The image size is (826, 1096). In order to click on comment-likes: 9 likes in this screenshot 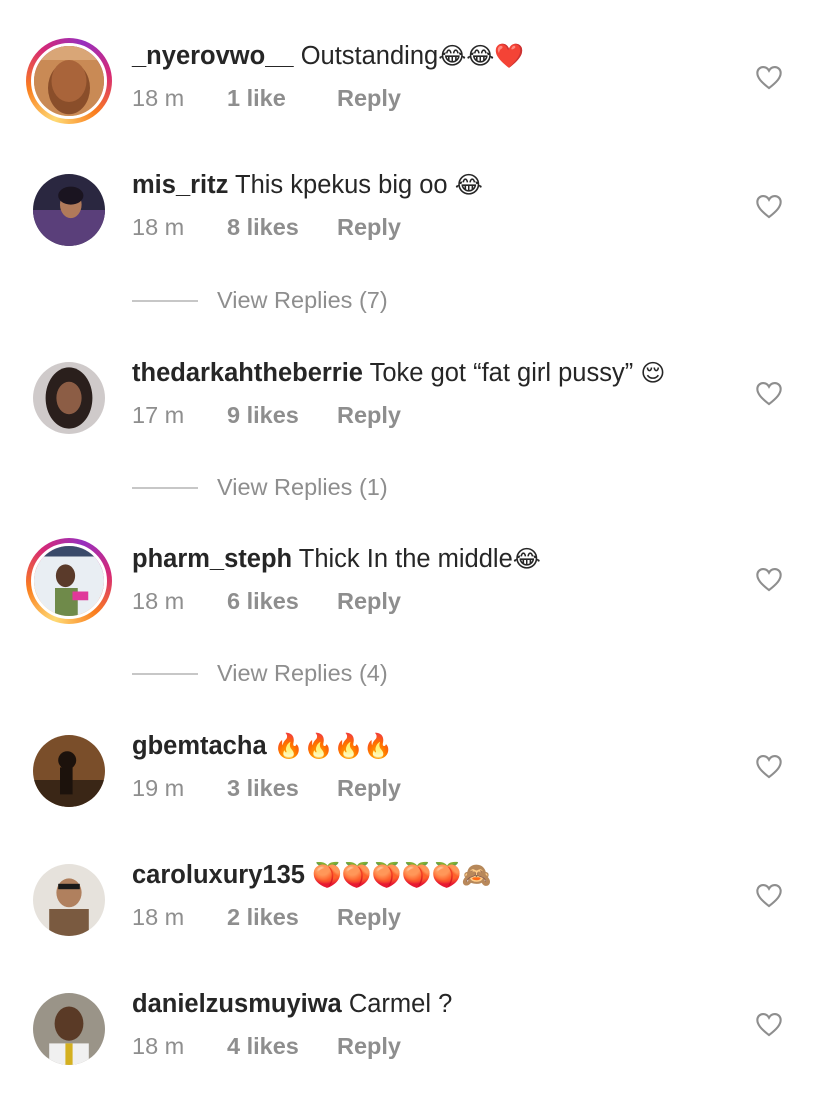, I will do `click(282, 415)`.